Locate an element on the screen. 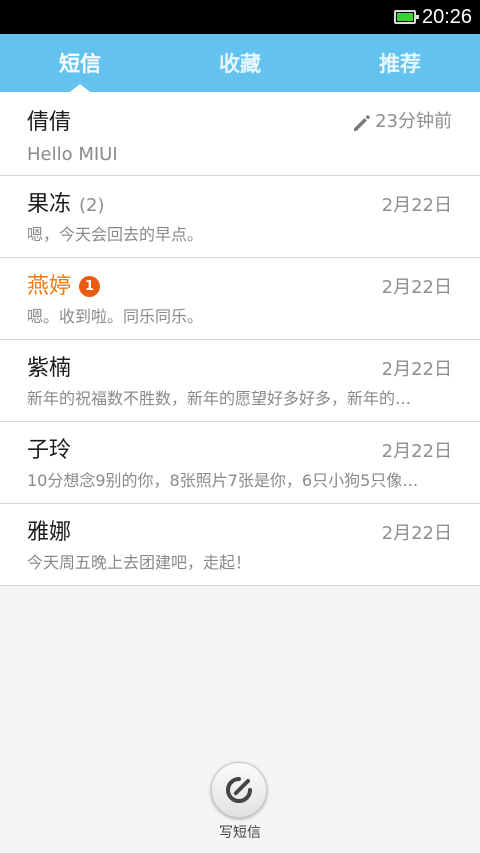 This screenshot has height=853, width=480. active-tab-indicator is located at coordinates (80, 88).